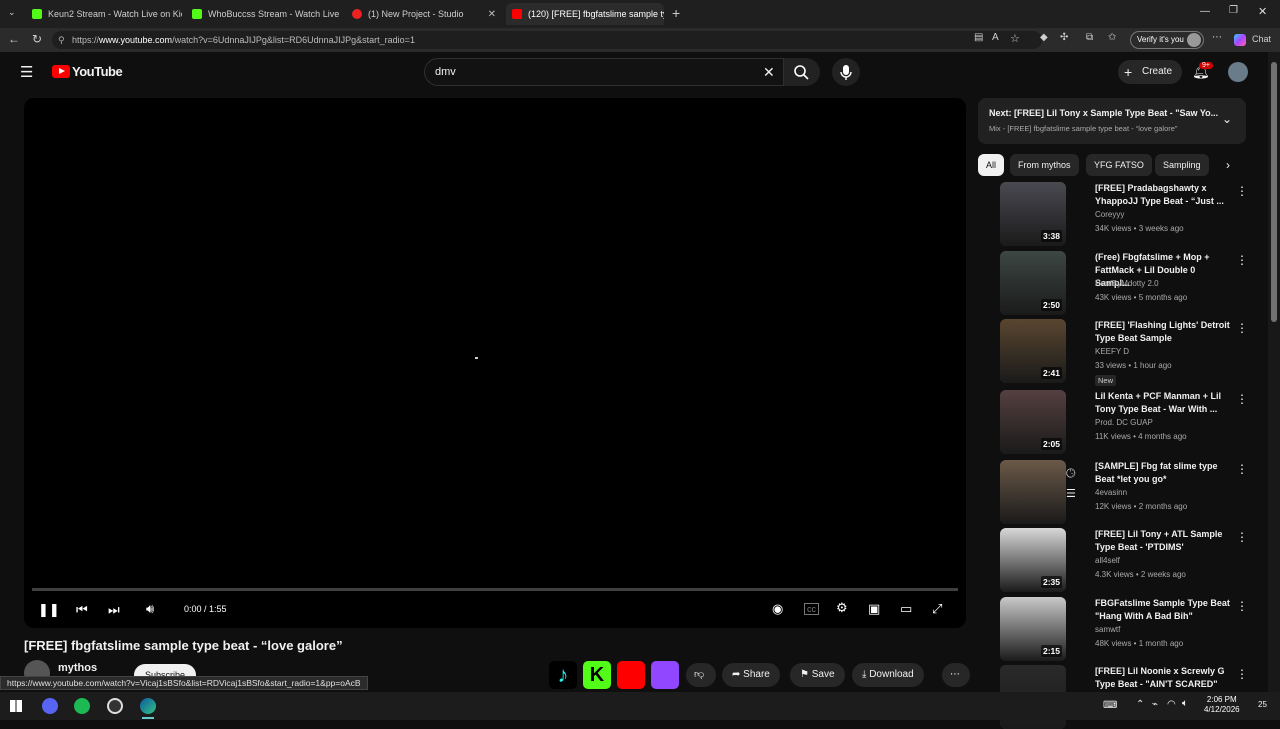  What do you see at coordinates (49, 610) in the screenshot?
I see `pause-button: ❚❚` at bounding box center [49, 610].